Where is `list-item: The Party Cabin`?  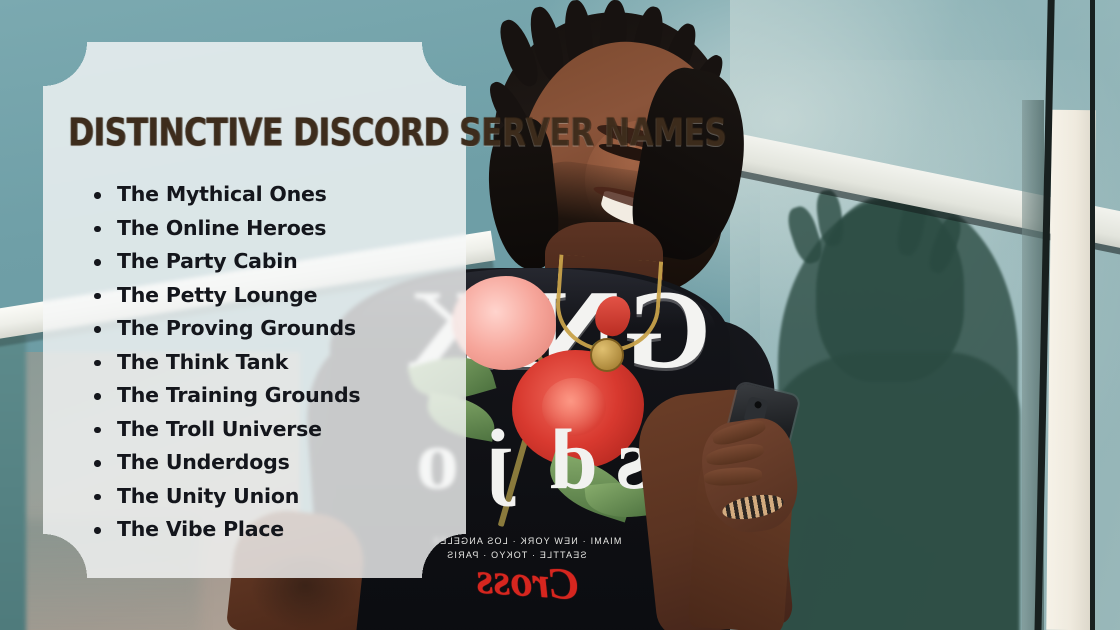 list-item: The Party Cabin is located at coordinates (225, 262).